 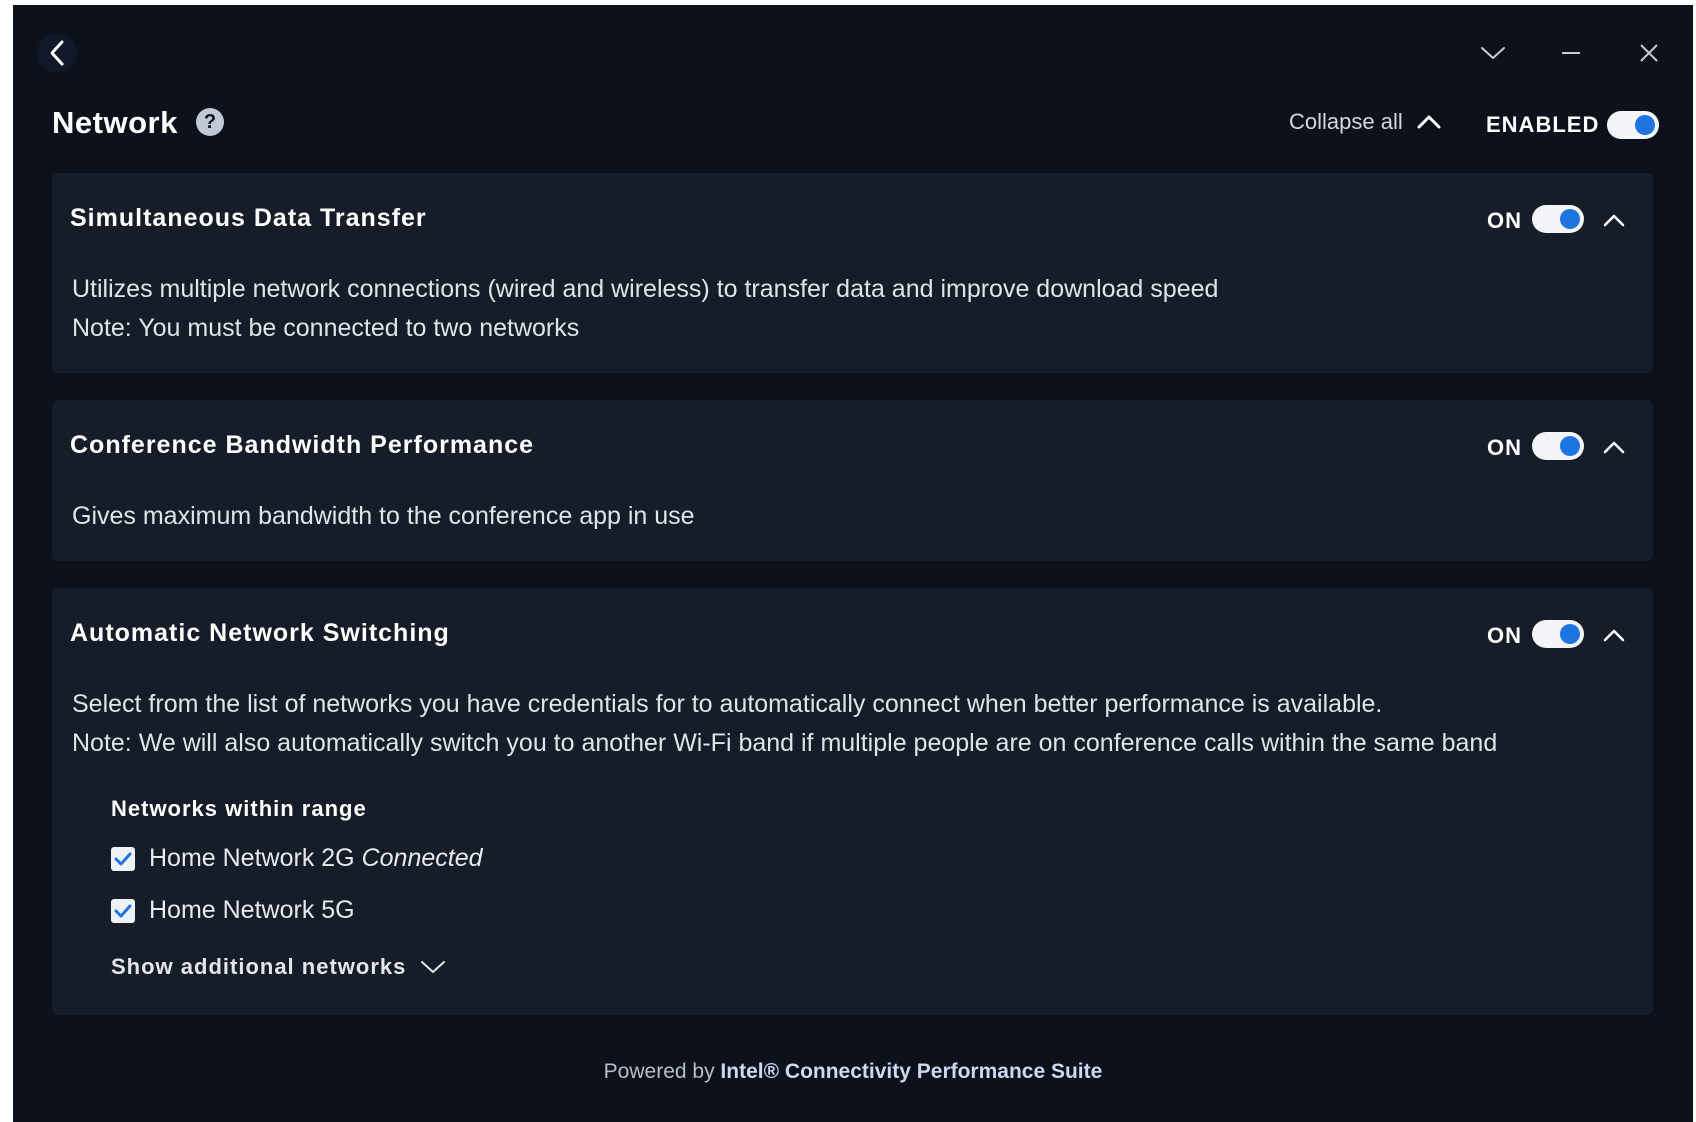 What do you see at coordinates (115, 122) in the screenshot?
I see `page-title: Network` at bounding box center [115, 122].